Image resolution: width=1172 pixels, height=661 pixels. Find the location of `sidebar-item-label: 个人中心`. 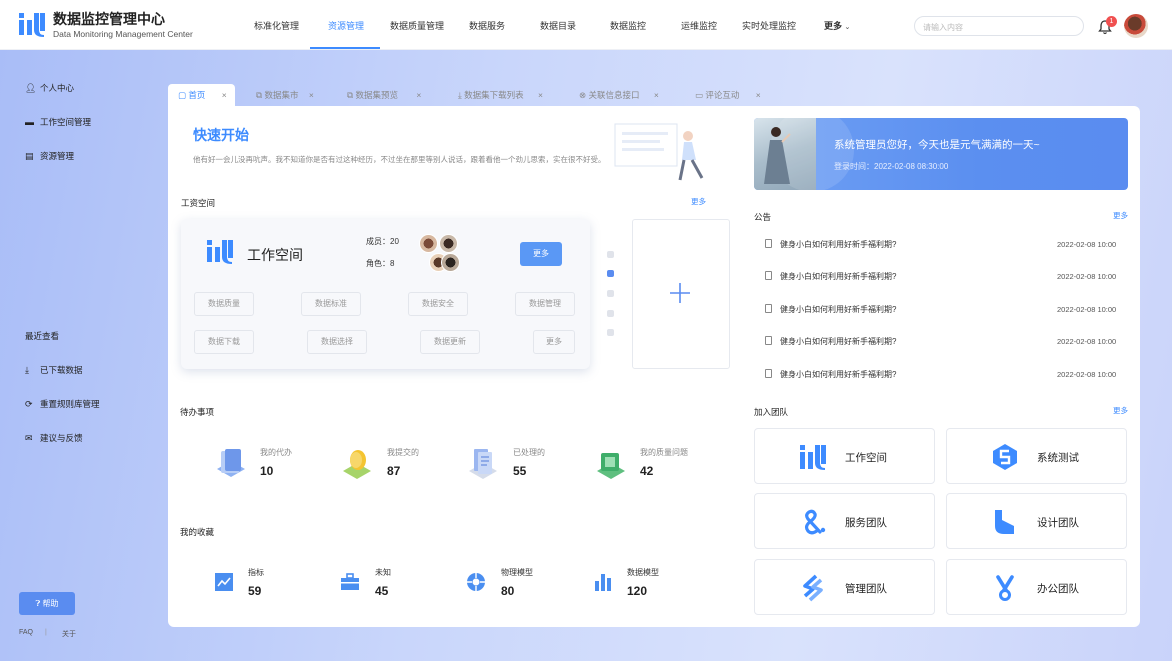

sidebar-item-label: 个人中心 is located at coordinates (57, 88).